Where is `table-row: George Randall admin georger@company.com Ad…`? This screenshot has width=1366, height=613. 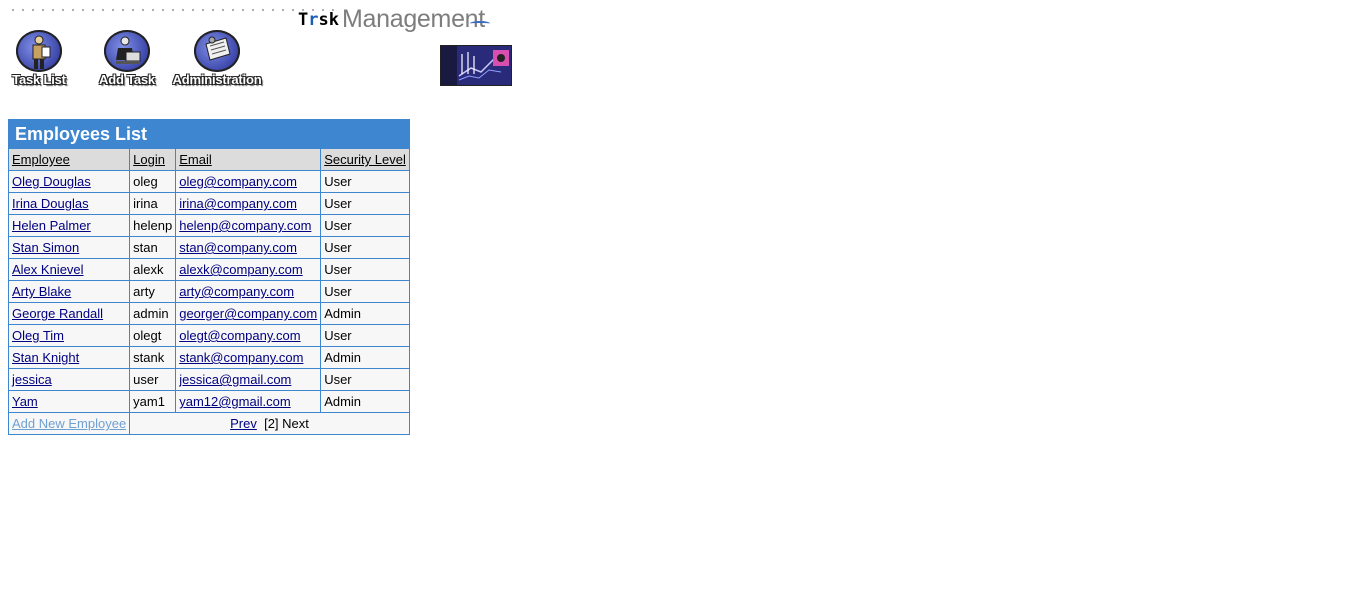 table-row: George Randall admin georger@company.com Ad… is located at coordinates (208, 313).